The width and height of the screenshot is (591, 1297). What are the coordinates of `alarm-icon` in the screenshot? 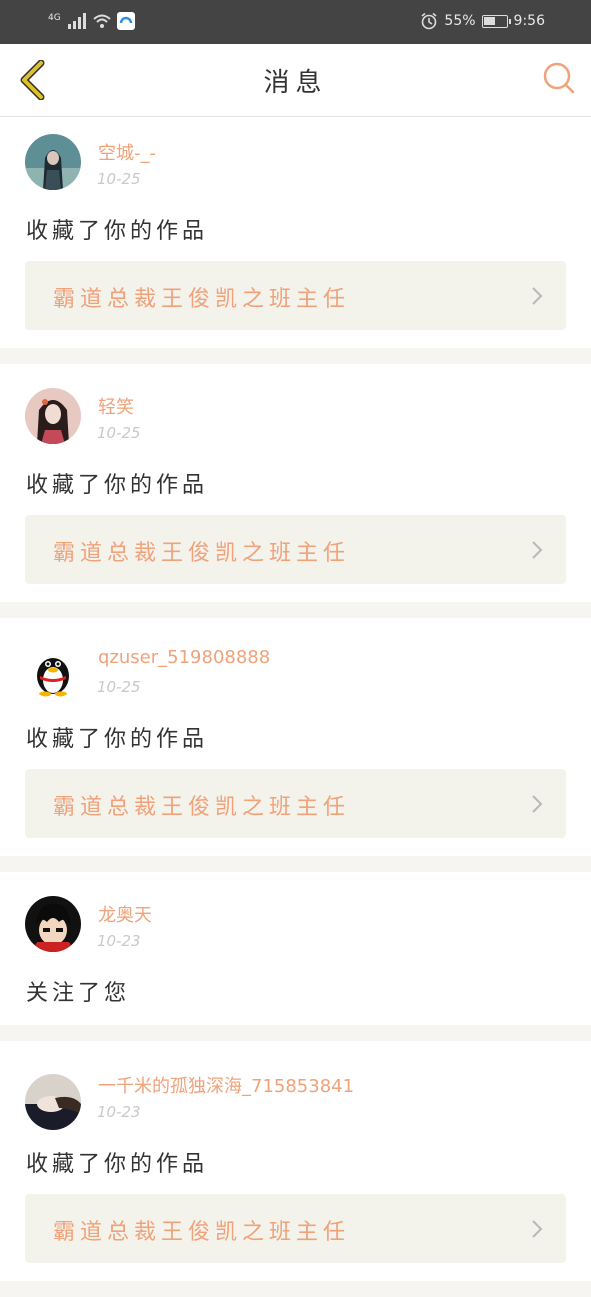 It's located at (429, 21).